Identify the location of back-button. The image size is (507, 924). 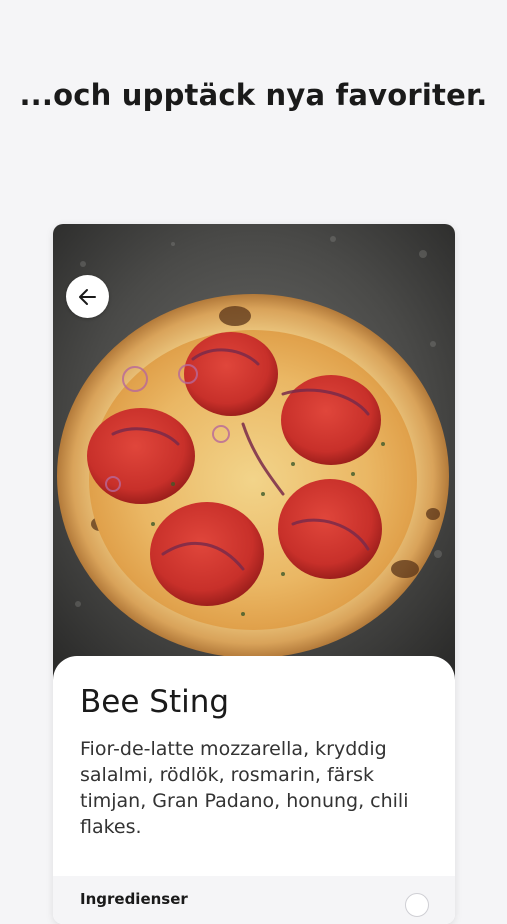
(87, 296).